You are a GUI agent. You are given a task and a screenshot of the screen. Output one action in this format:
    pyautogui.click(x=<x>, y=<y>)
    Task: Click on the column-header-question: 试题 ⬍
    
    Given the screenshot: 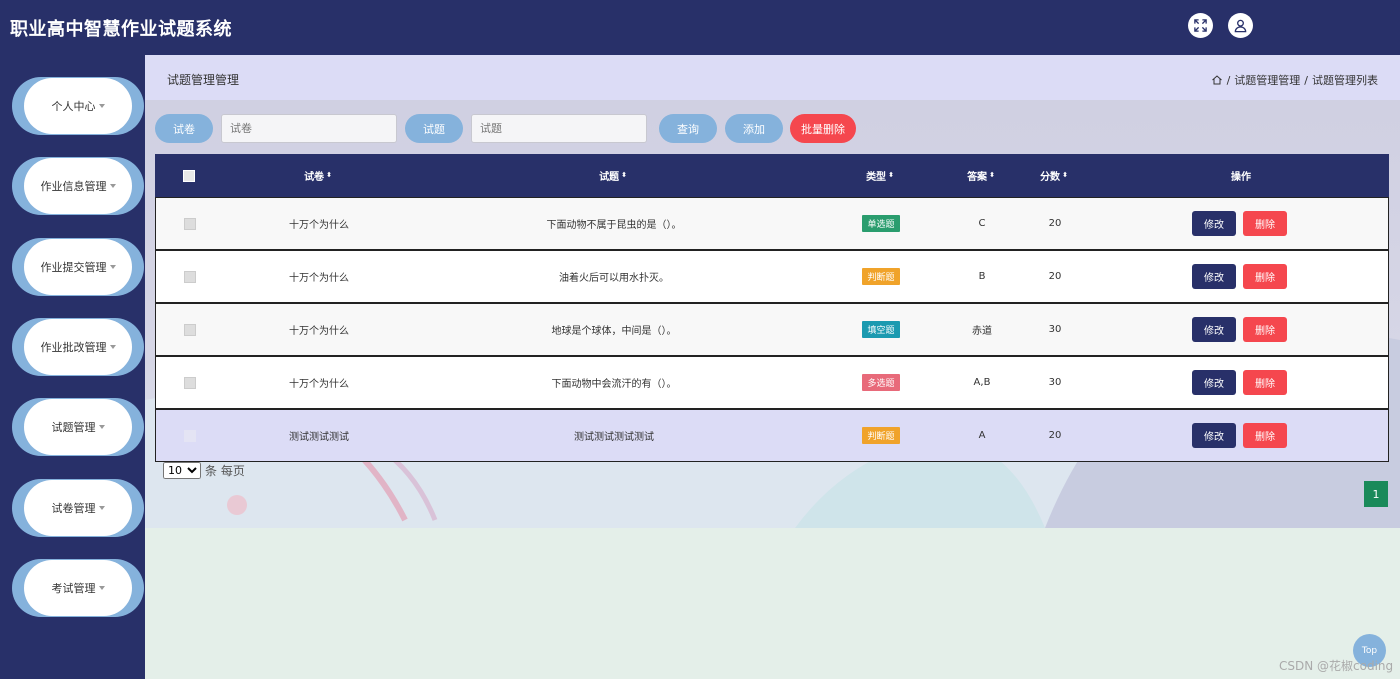 What is the action you would take?
    pyautogui.click(x=613, y=175)
    